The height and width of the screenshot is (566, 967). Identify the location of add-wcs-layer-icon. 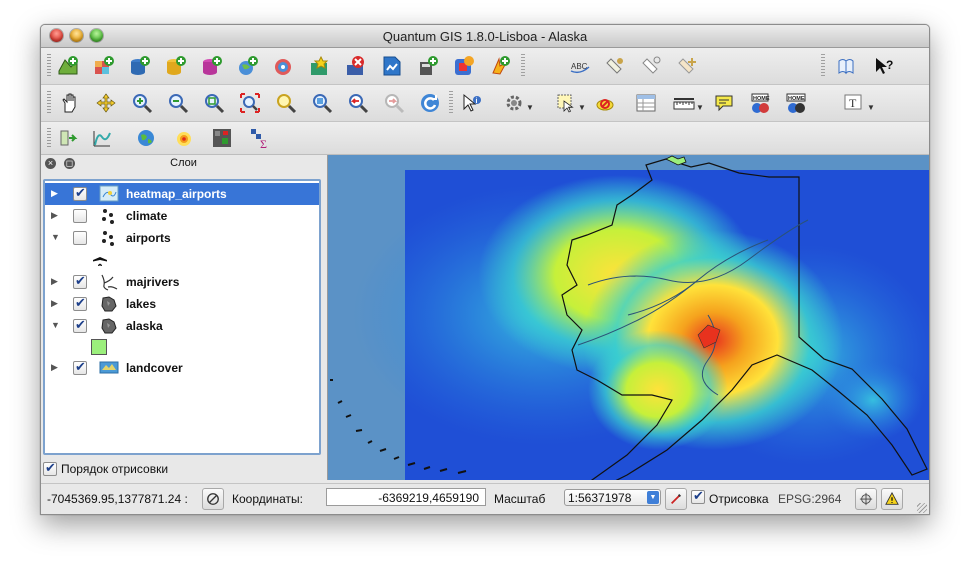
(284, 66).